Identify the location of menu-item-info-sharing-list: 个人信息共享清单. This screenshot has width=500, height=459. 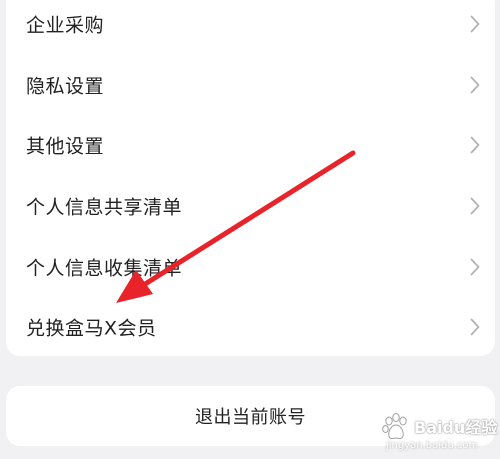
(250, 206).